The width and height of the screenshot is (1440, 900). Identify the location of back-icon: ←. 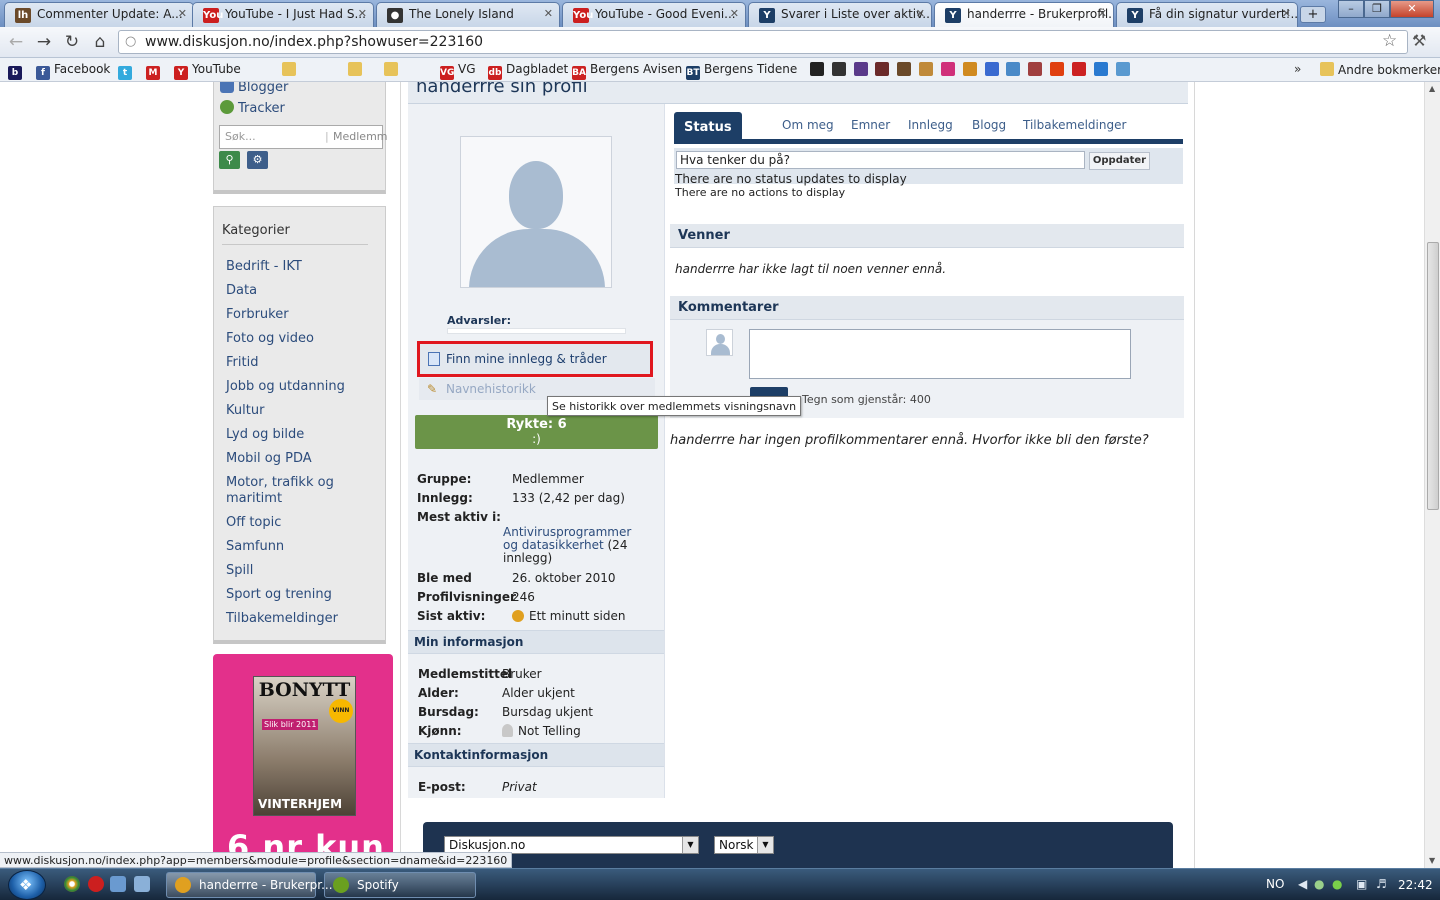
(16, 42).